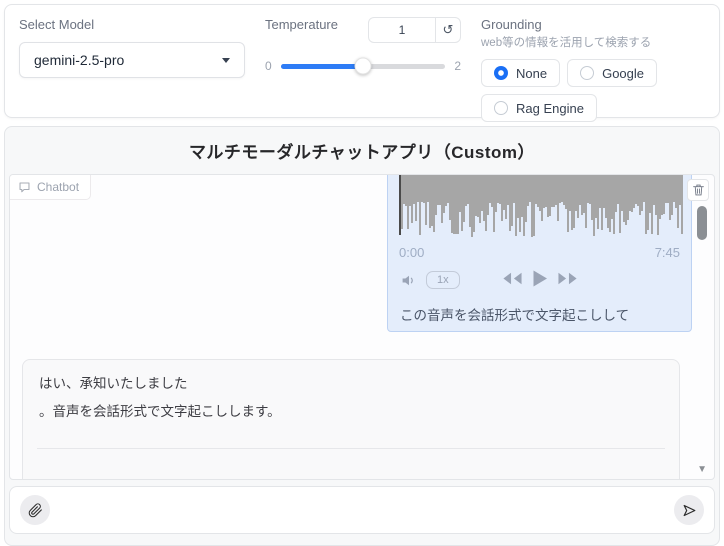  Describe the element at coordinates (58, 187) in the screenshot. I see `chatbot-label-text: Chatbot` at that location.